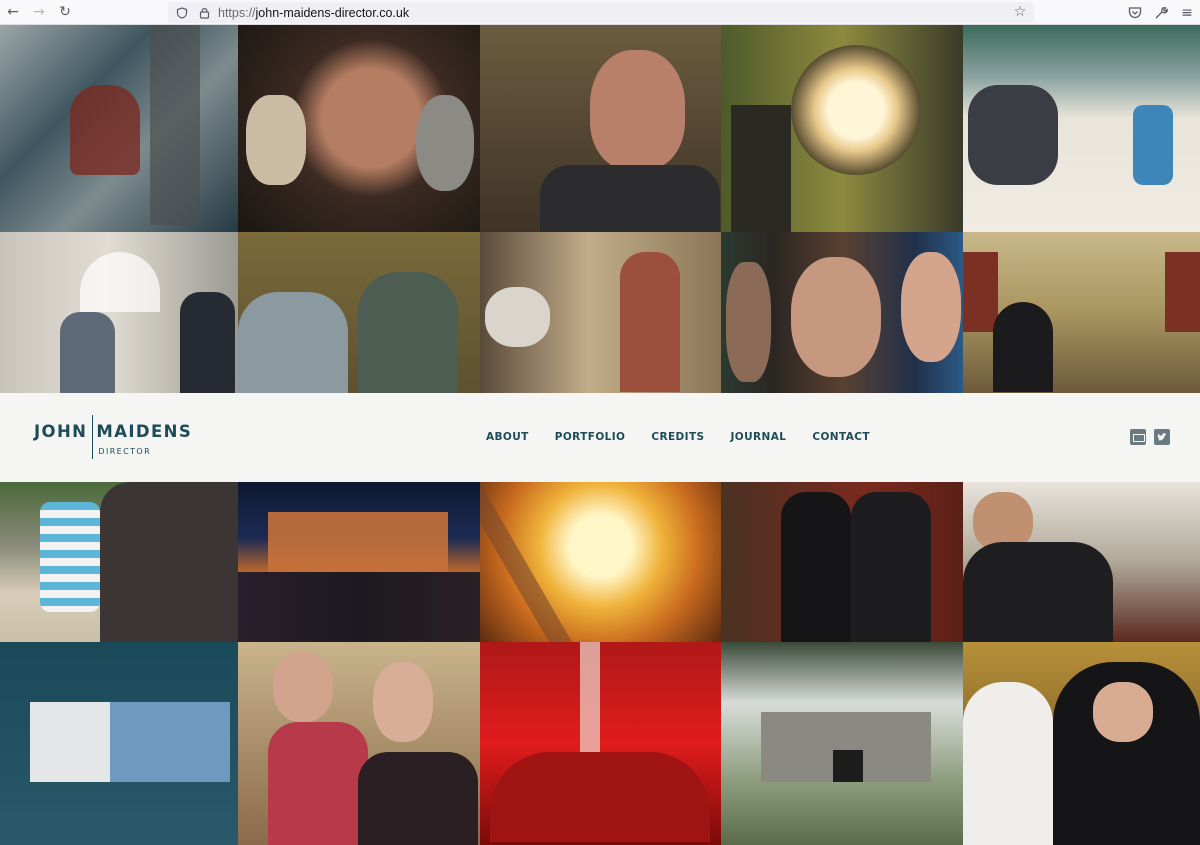 The width and height of the screenshot is (1200, 845). I want to click on shield-icon, so click(182, 13).